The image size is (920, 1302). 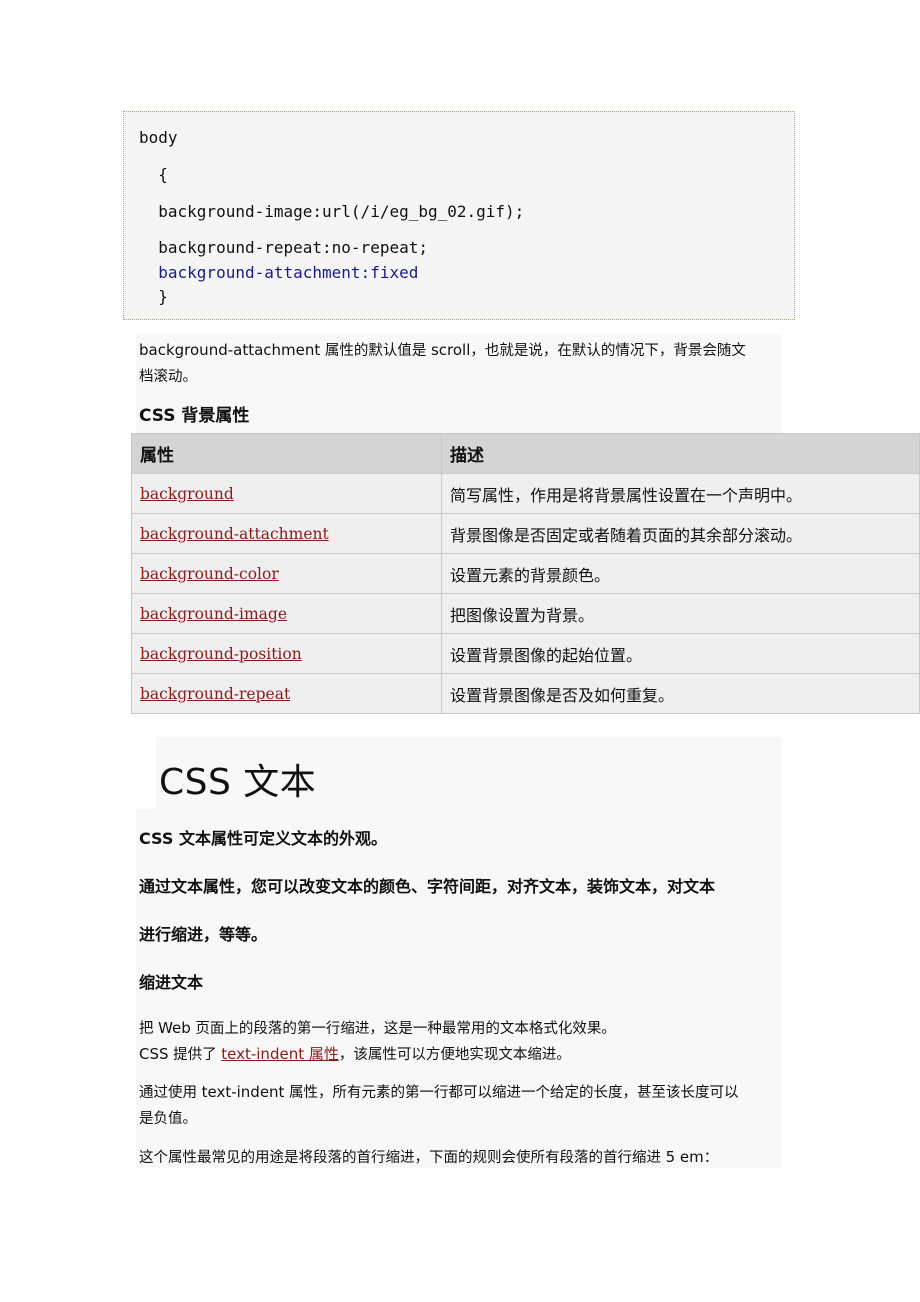 I want to click on p1-text-b: 提供了, so click(x=195, y=1055).